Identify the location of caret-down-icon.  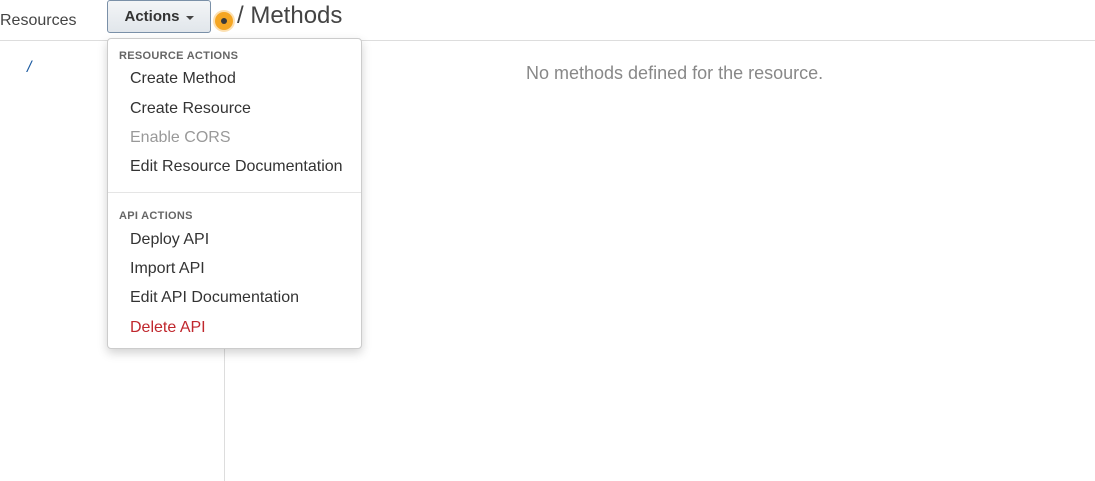
(189, 17).